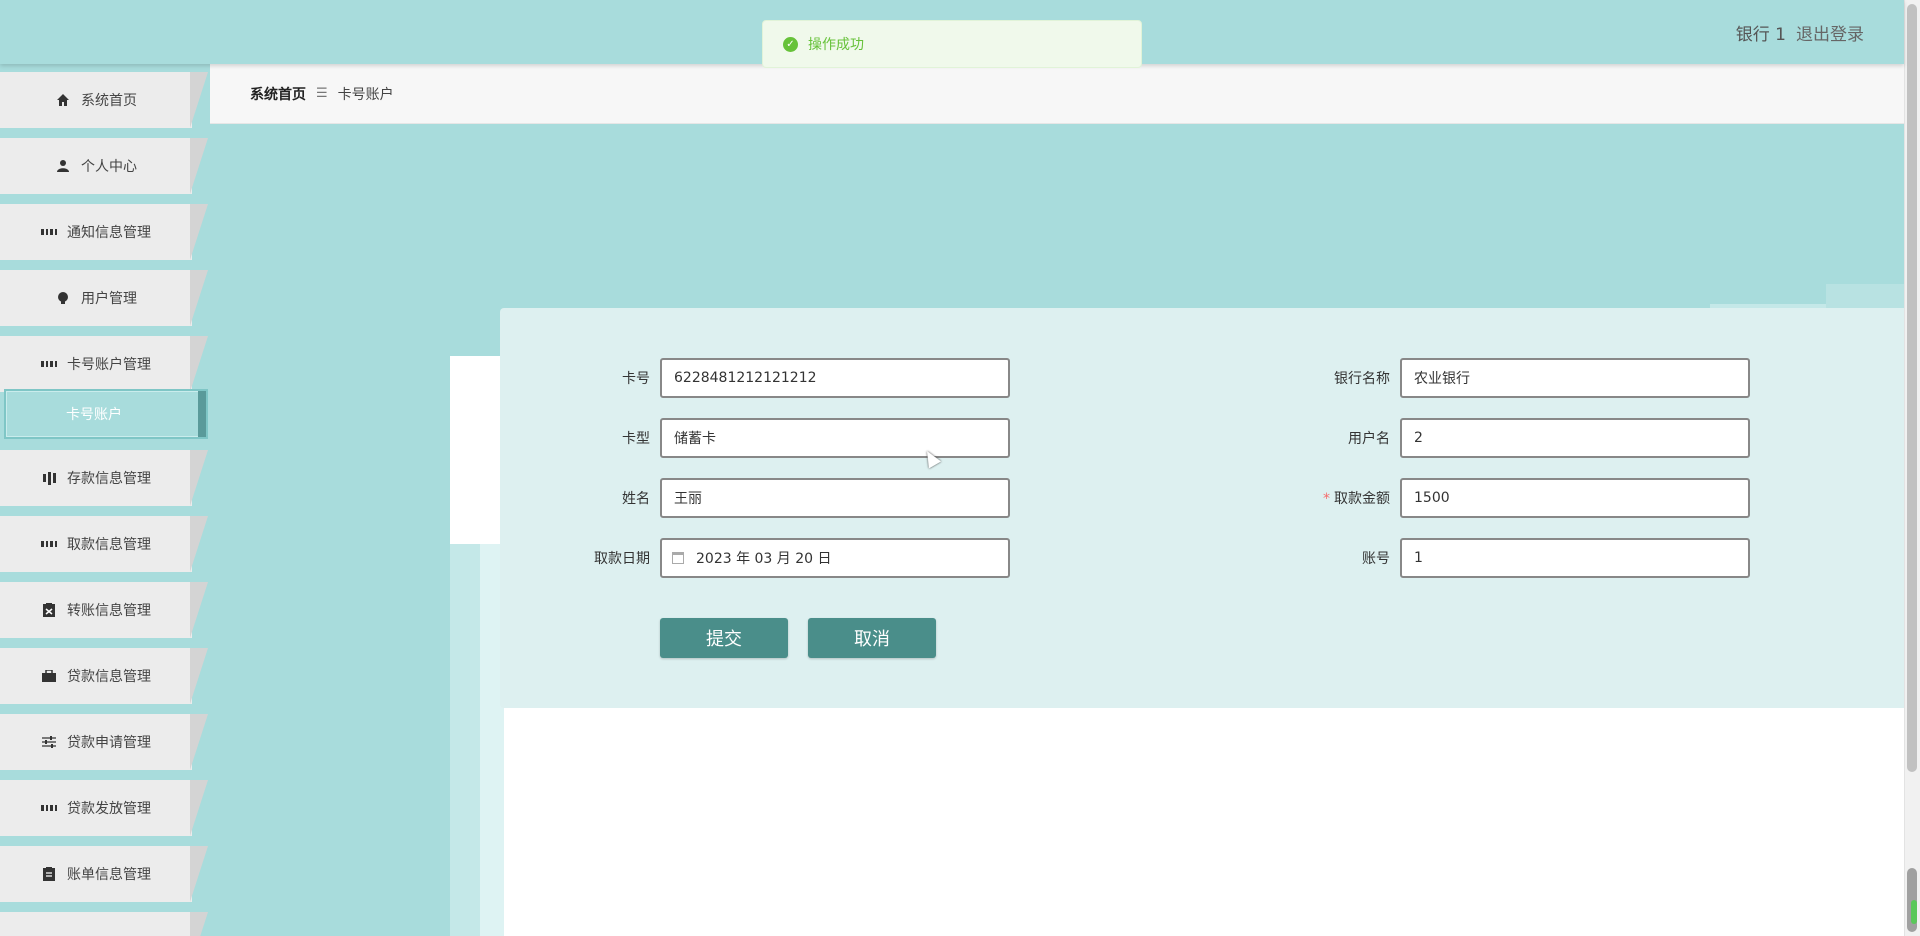 The image size is (1920, 936). I want to click on sidebar-item-deposits: 存款信息管理, so click(104, 480).